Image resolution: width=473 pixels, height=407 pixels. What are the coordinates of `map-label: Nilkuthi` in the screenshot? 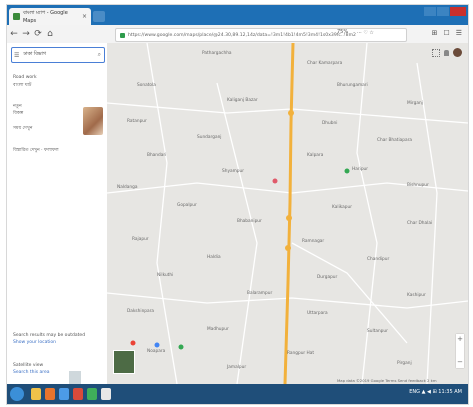 It's located at (165, 275).